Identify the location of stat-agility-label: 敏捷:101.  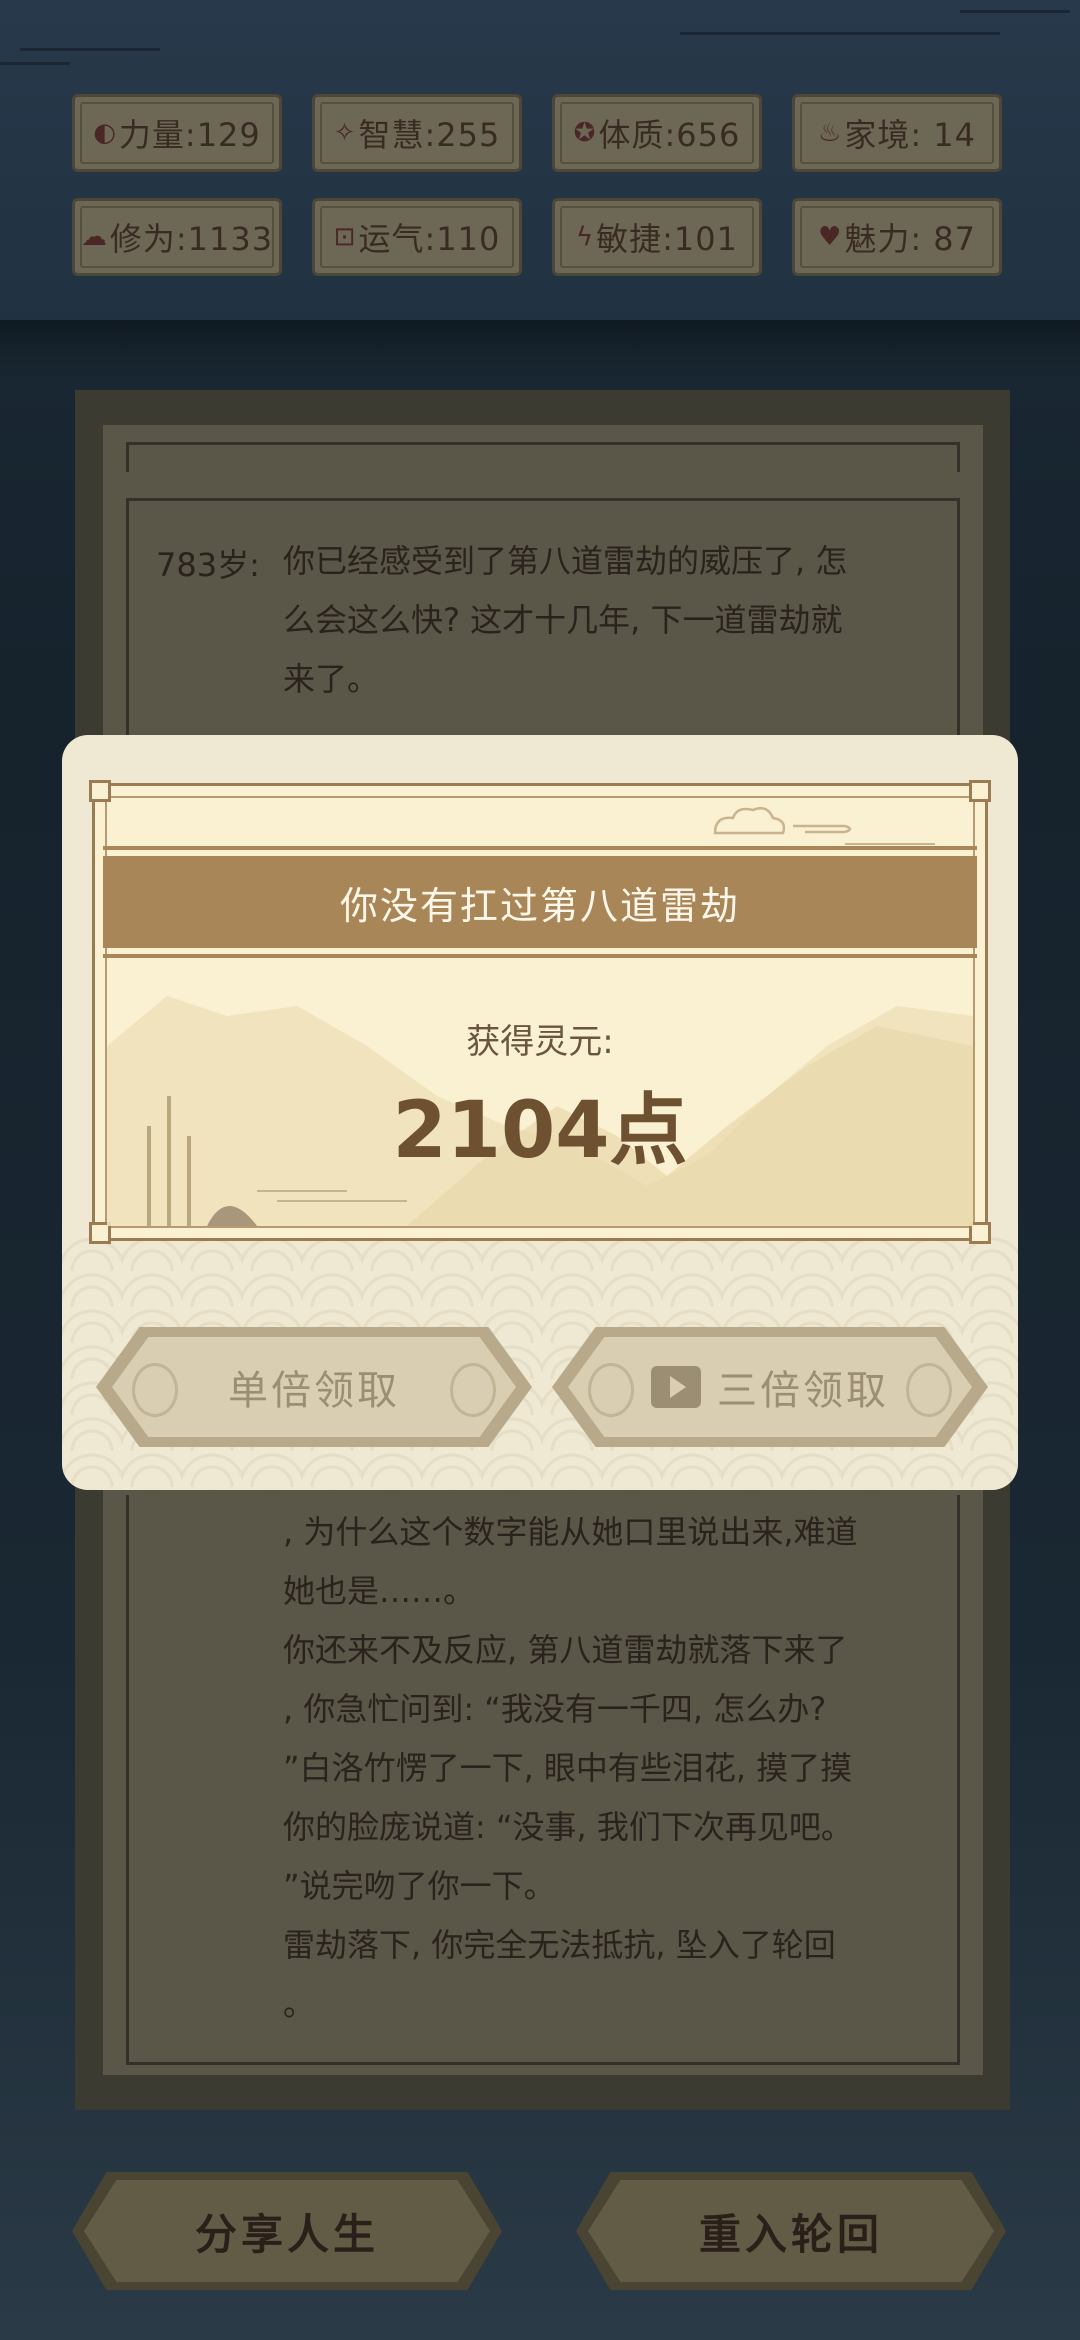
(667, 239).